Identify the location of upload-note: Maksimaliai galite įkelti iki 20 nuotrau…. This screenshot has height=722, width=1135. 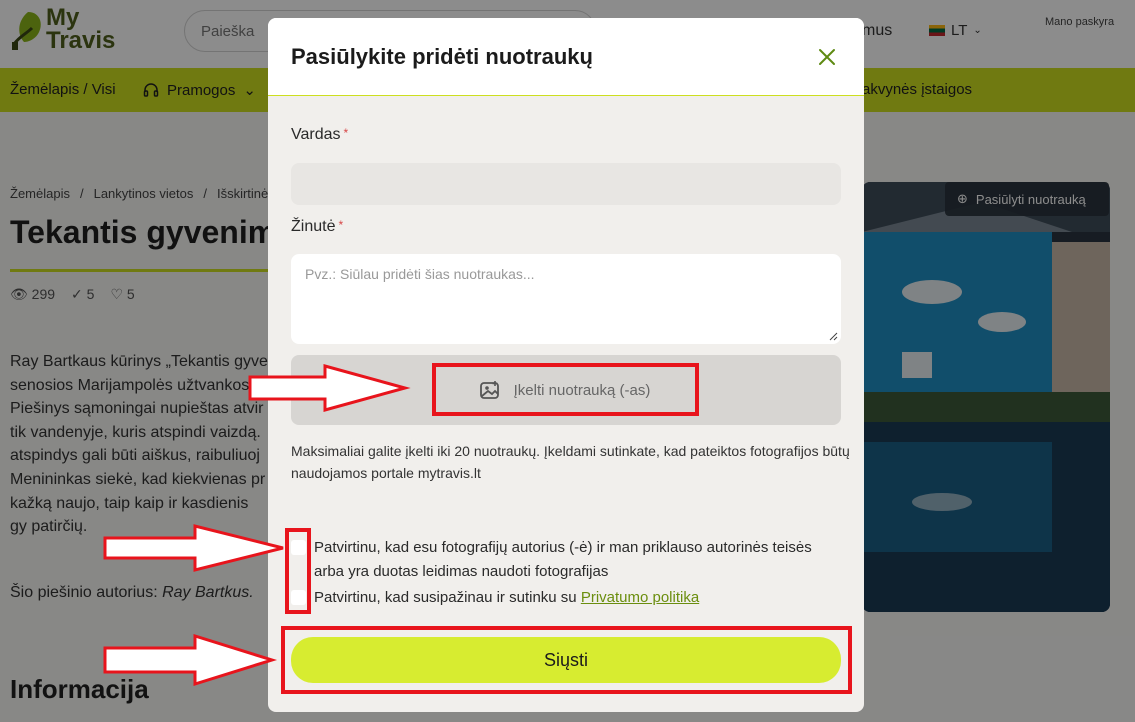
(570, 462).